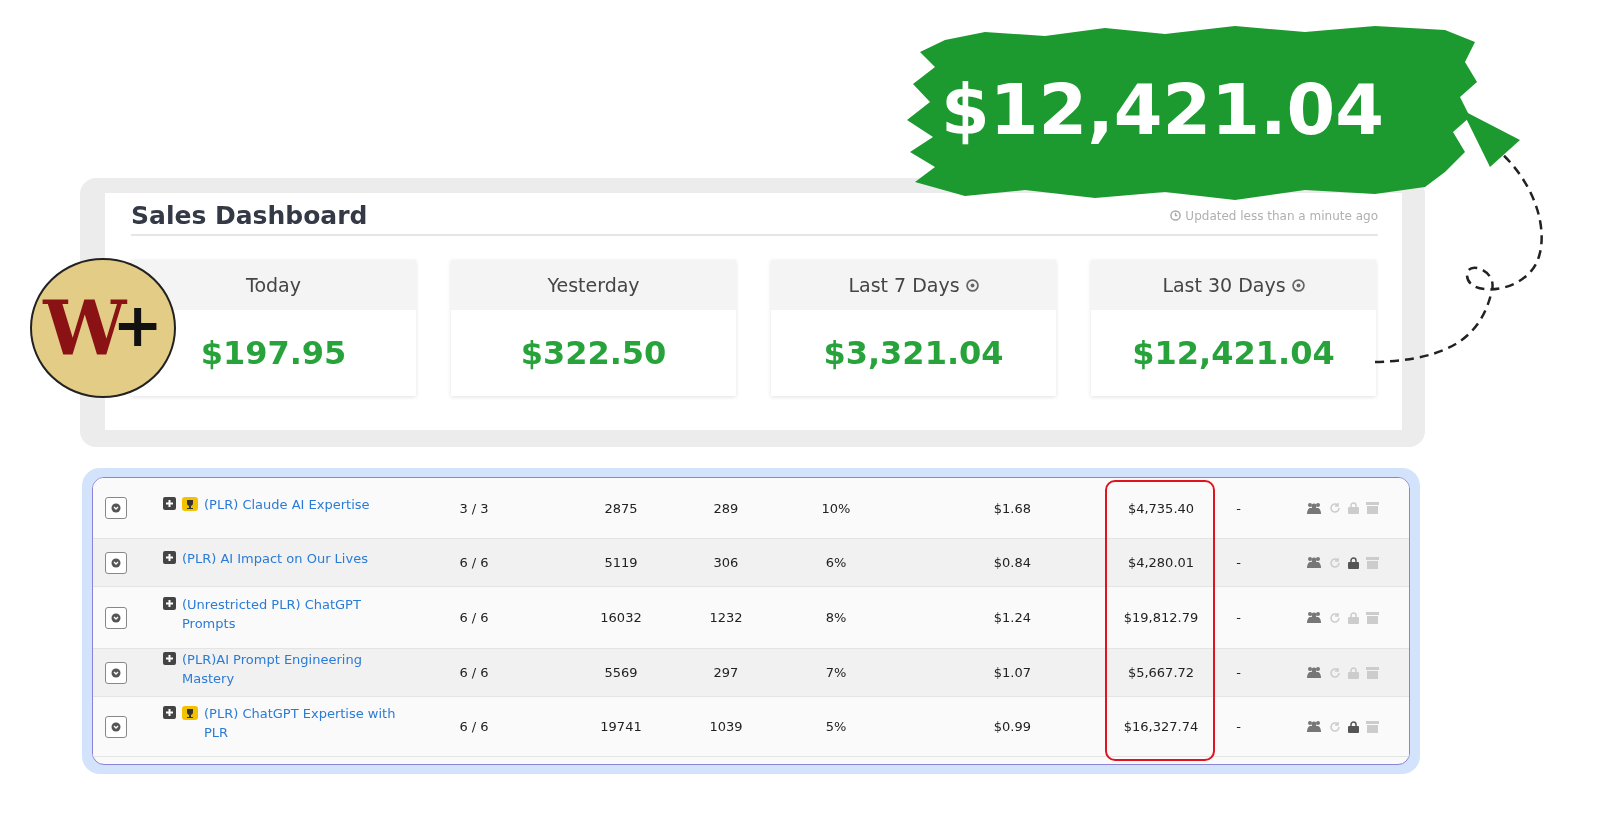 The width and height of the screenshot is (1600, 832). I want to click on stat-label: Last 30 Days, so click(1224, 285).